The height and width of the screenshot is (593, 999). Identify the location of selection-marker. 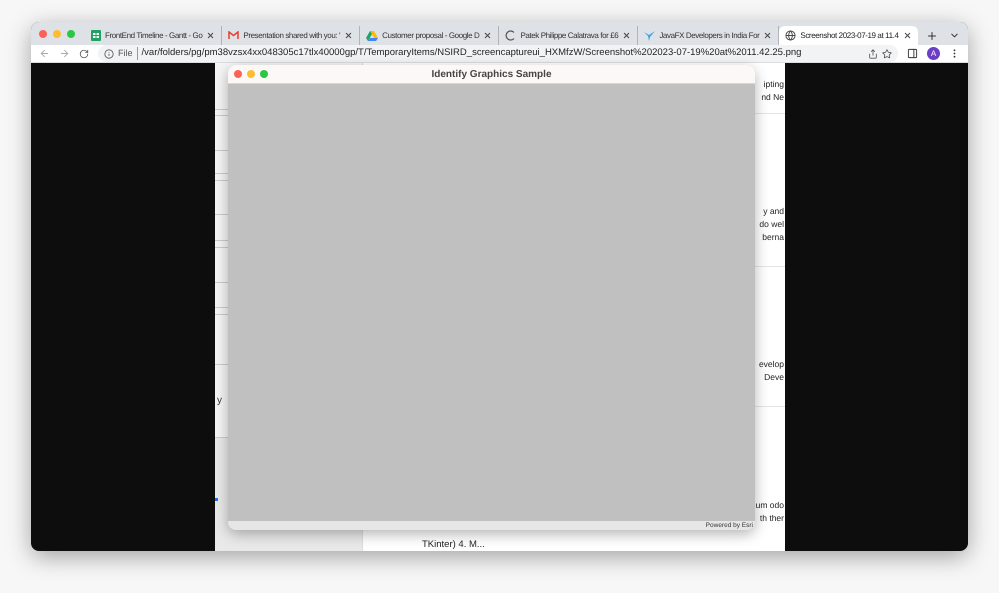
(216, 499).